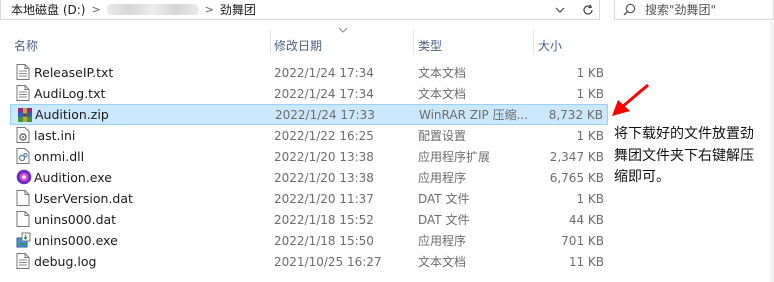  What do you see at coordinates (576, 156) in the screenshot?
I see `file-size: 2,347 KB` at bounding box center [576, 156].